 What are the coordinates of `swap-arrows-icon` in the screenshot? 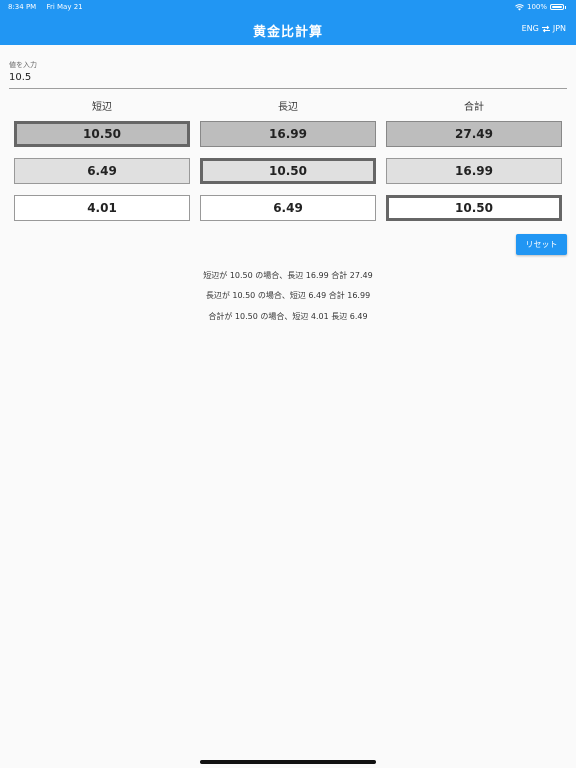 It's located at (545, 28).